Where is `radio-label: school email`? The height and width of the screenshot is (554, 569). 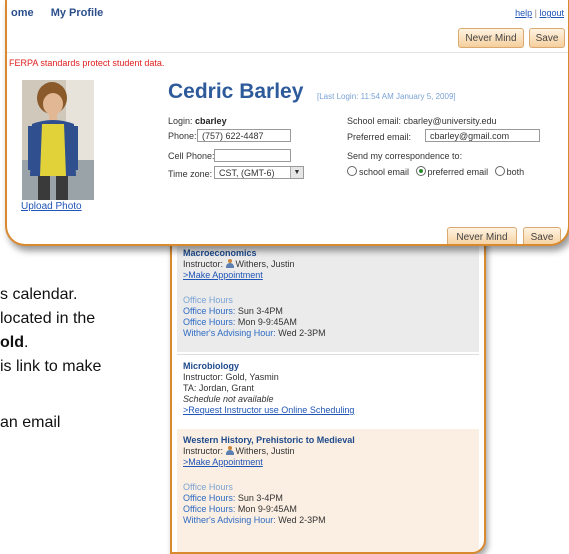
radio-label: school email is located at coordinates (384, 172).